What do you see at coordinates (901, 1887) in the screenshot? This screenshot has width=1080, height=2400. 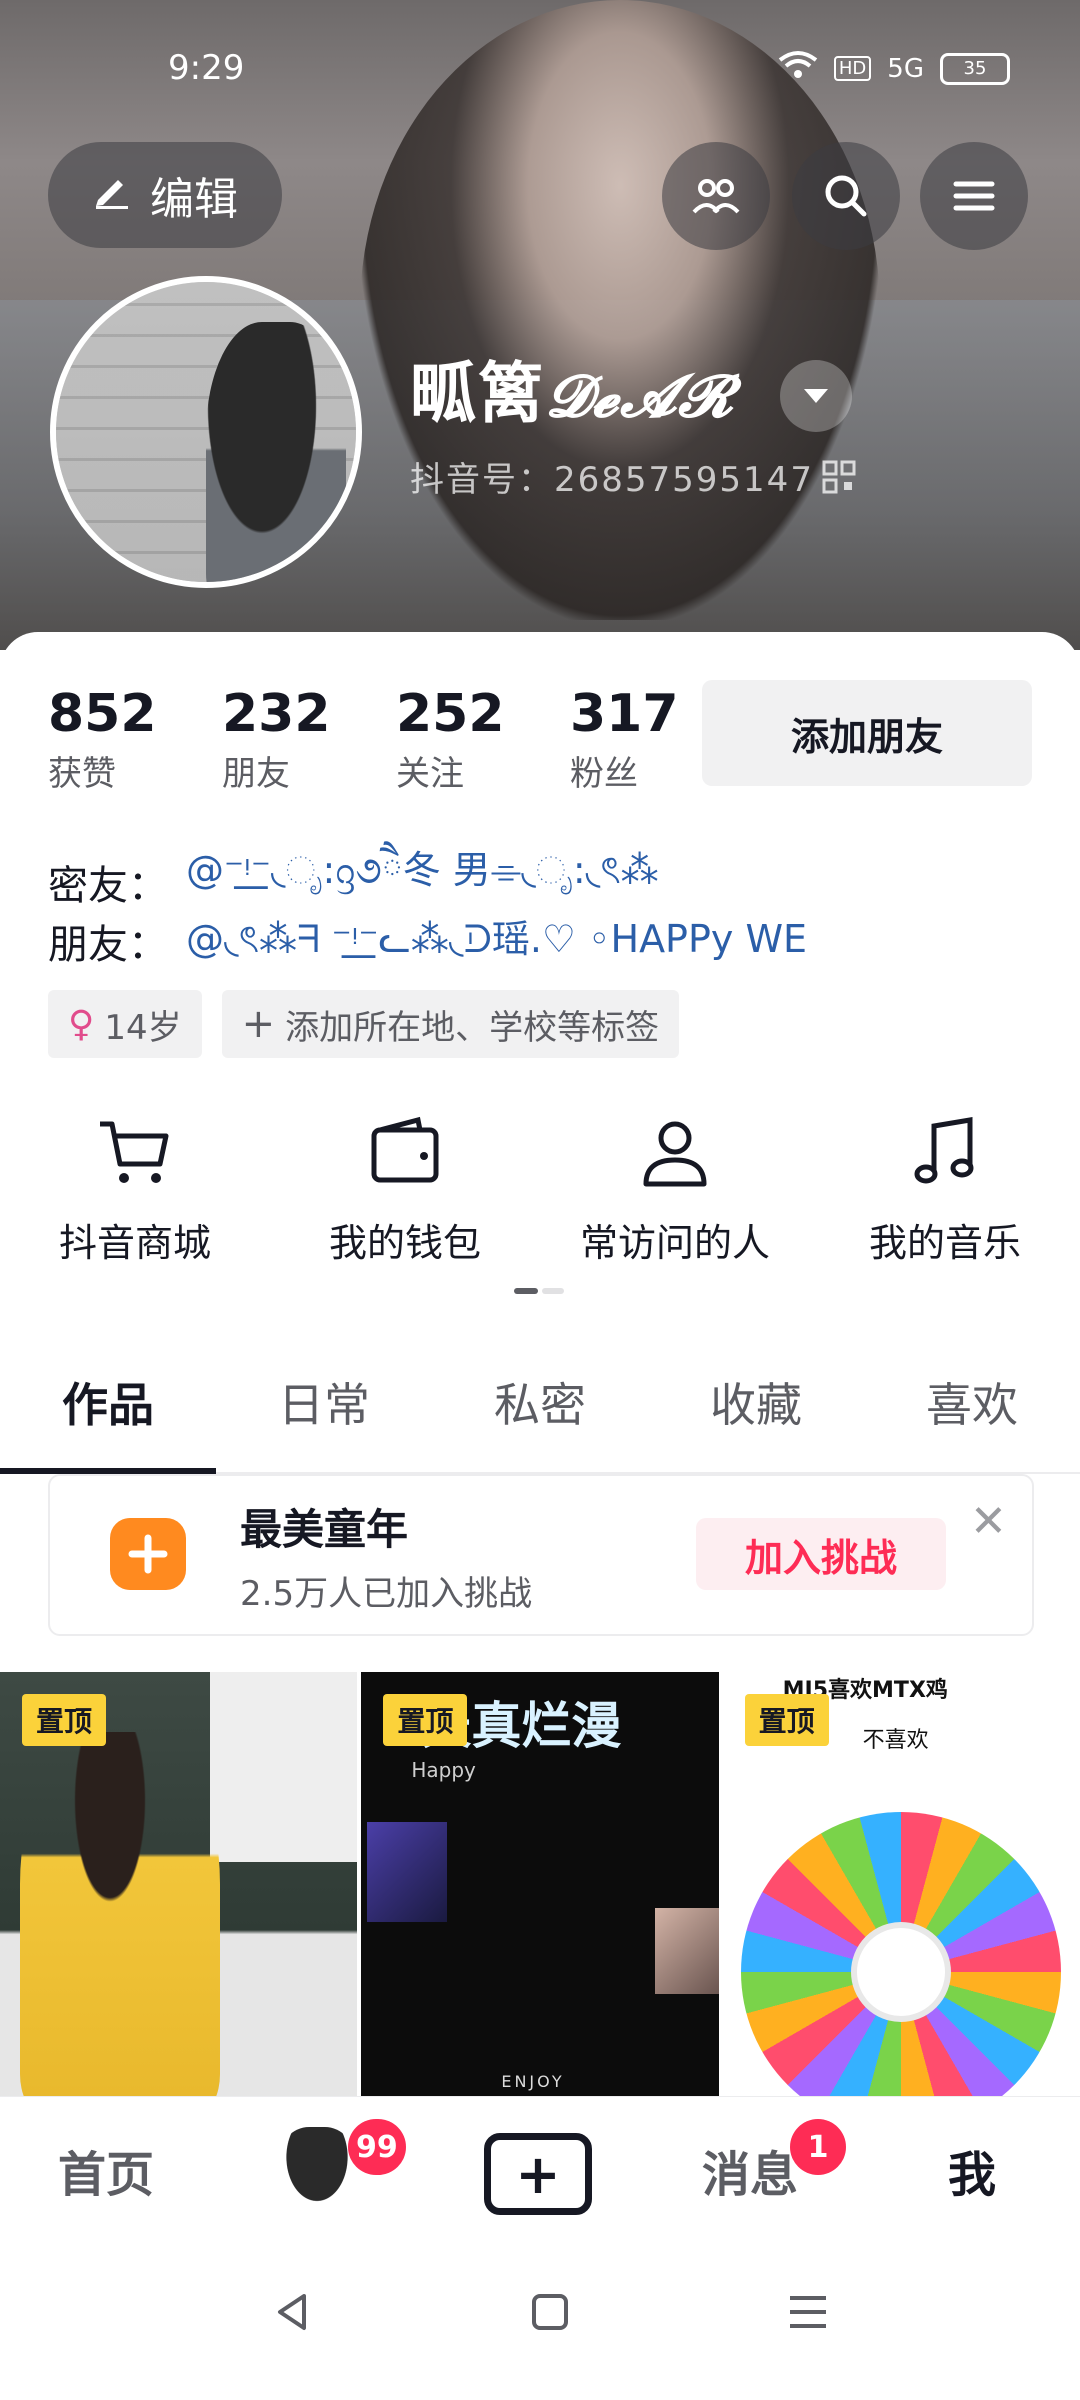 I see `video-thumbnail: MJ5喜欢MTX鸡 不喜欢 置顶` at bounding box center [901, 1887].